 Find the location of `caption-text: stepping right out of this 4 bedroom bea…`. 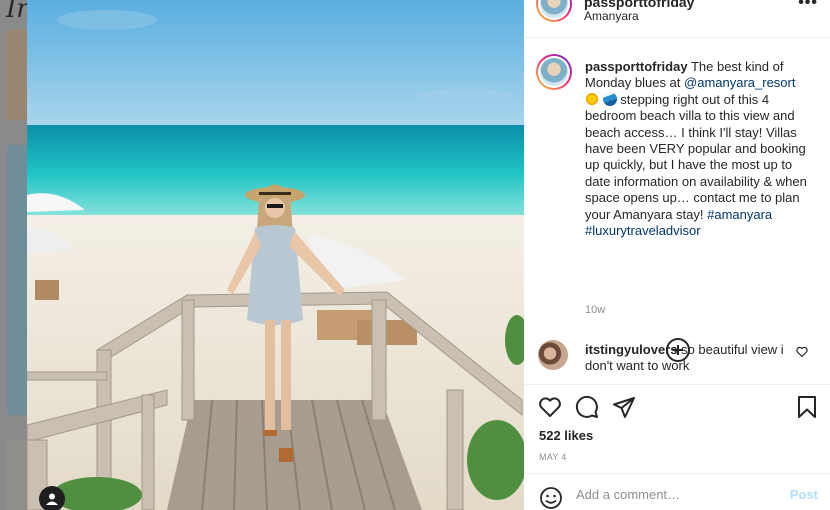

caption-text: stepping right out of this 4 bedroom bea… is located at coordinates (696, 156).